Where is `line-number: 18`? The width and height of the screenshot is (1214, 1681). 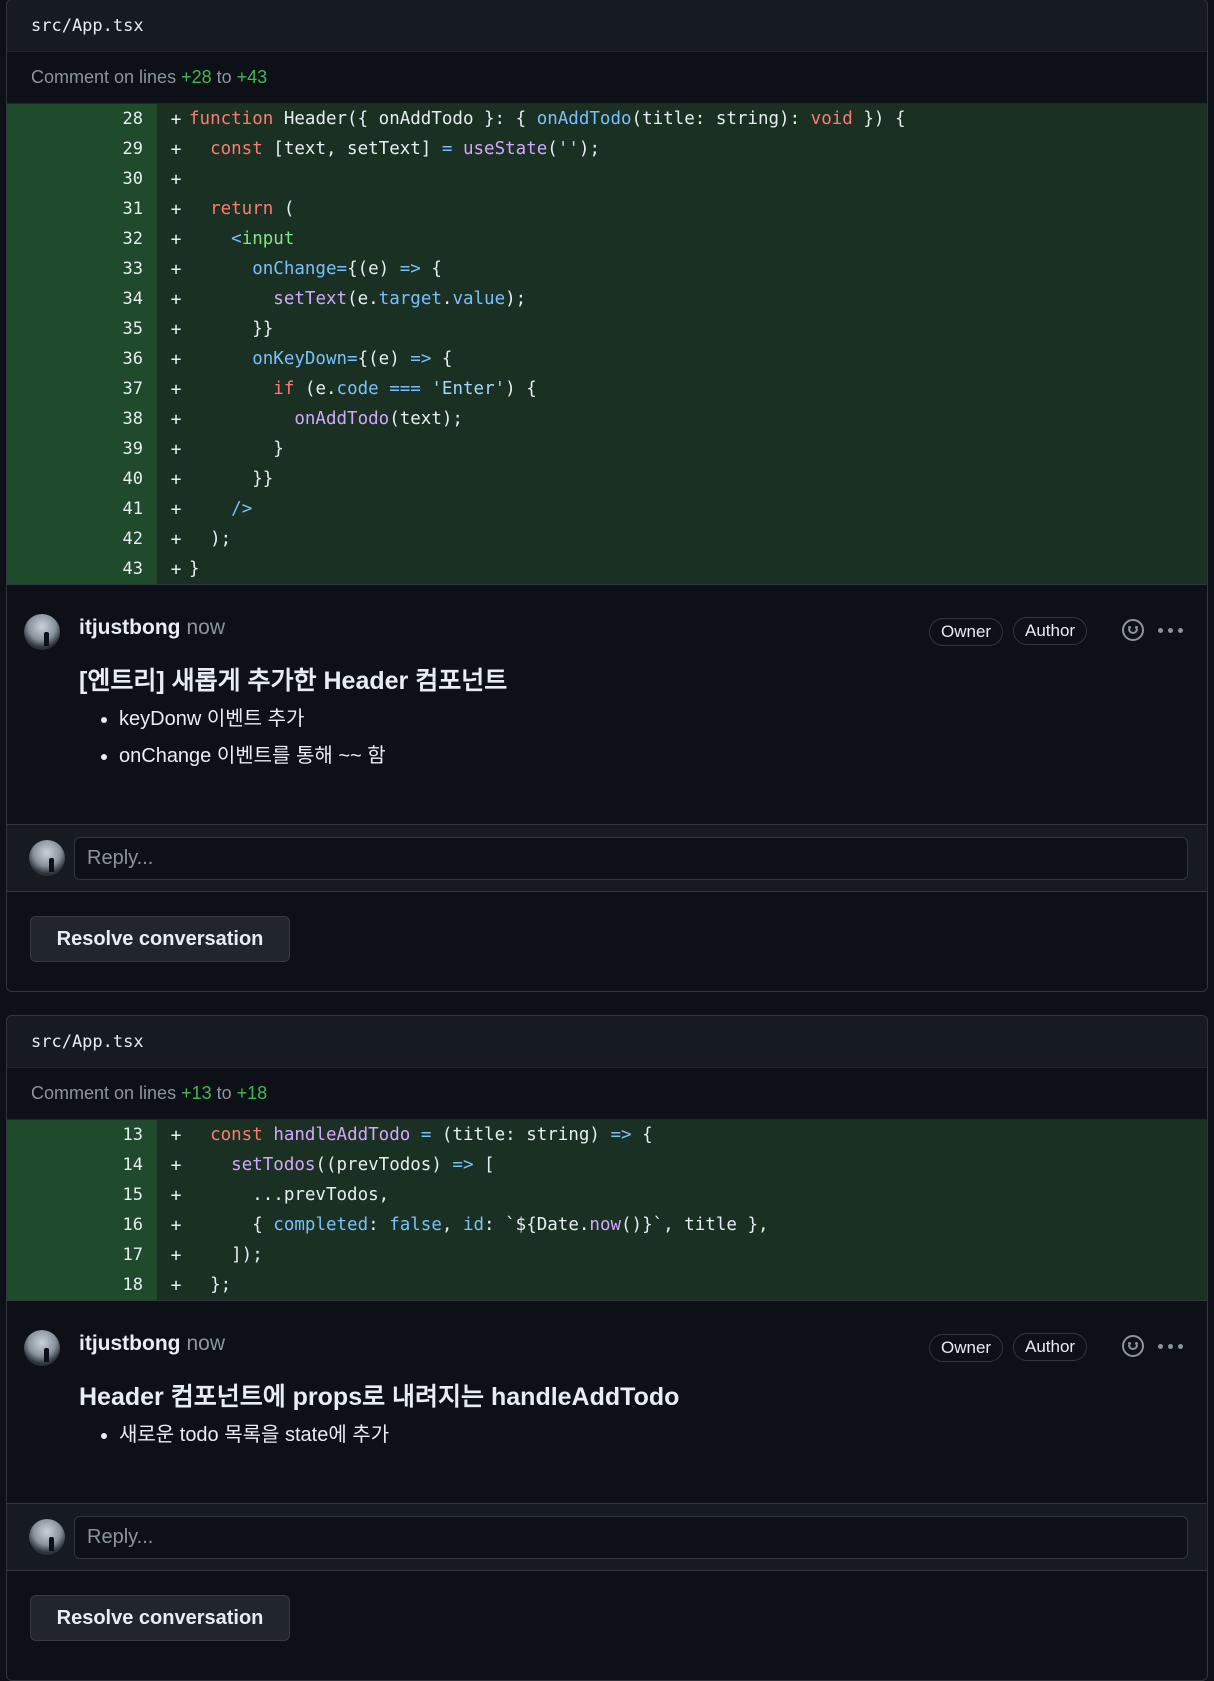
line-number: 18 is located at coordinates (82, 1285).